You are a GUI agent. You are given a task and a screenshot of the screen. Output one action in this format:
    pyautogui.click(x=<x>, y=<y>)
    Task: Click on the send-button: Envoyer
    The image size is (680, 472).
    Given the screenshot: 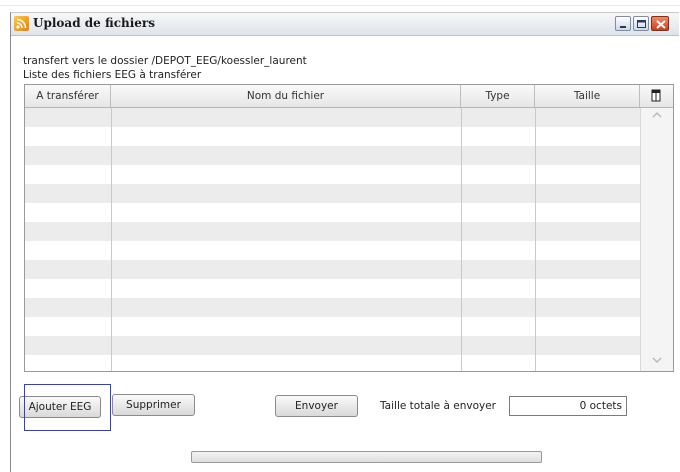 What is the action you would take?
    pyautogui.click(x=316, y=406)
    